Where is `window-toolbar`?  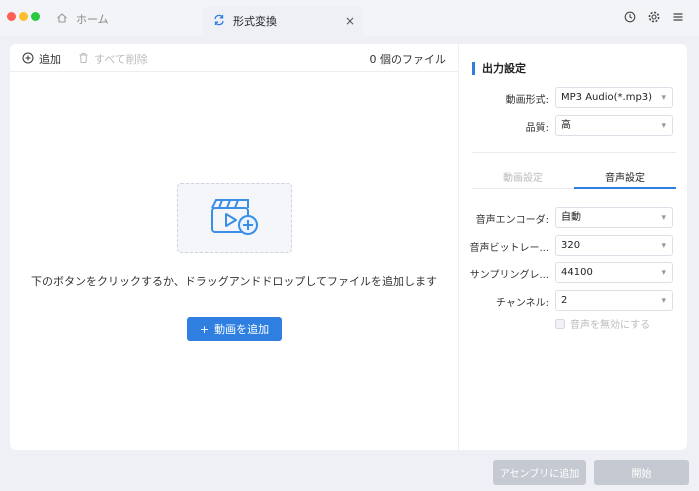 window-toolbar is located at coordinates (654, 17).